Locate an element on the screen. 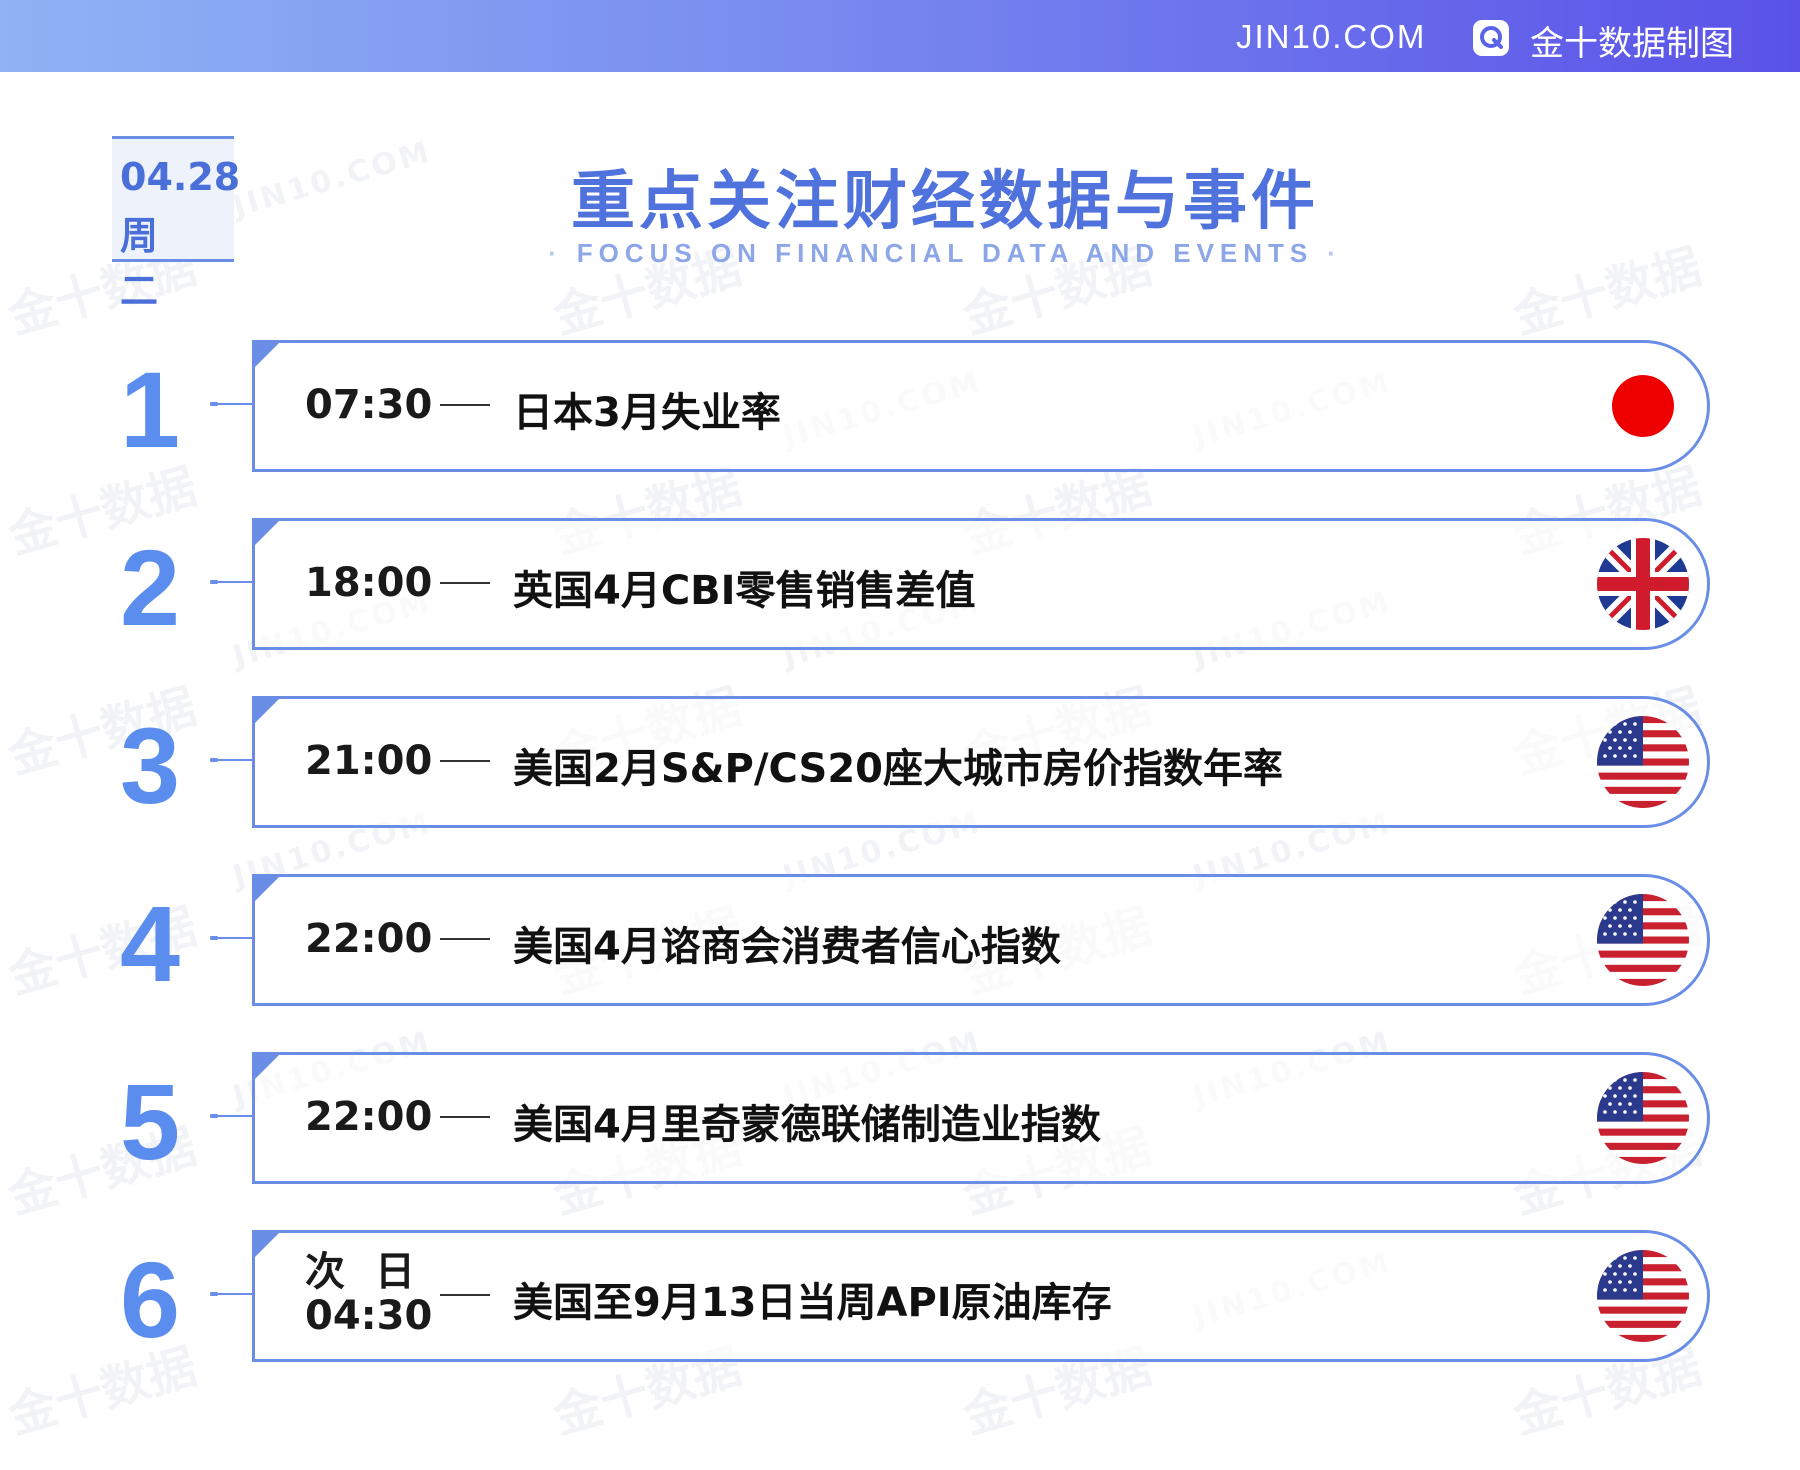 Image resolution: width=1800 pixels, height=1470 pixels. event-time: 18:00 is located at coordinates (369, 583).